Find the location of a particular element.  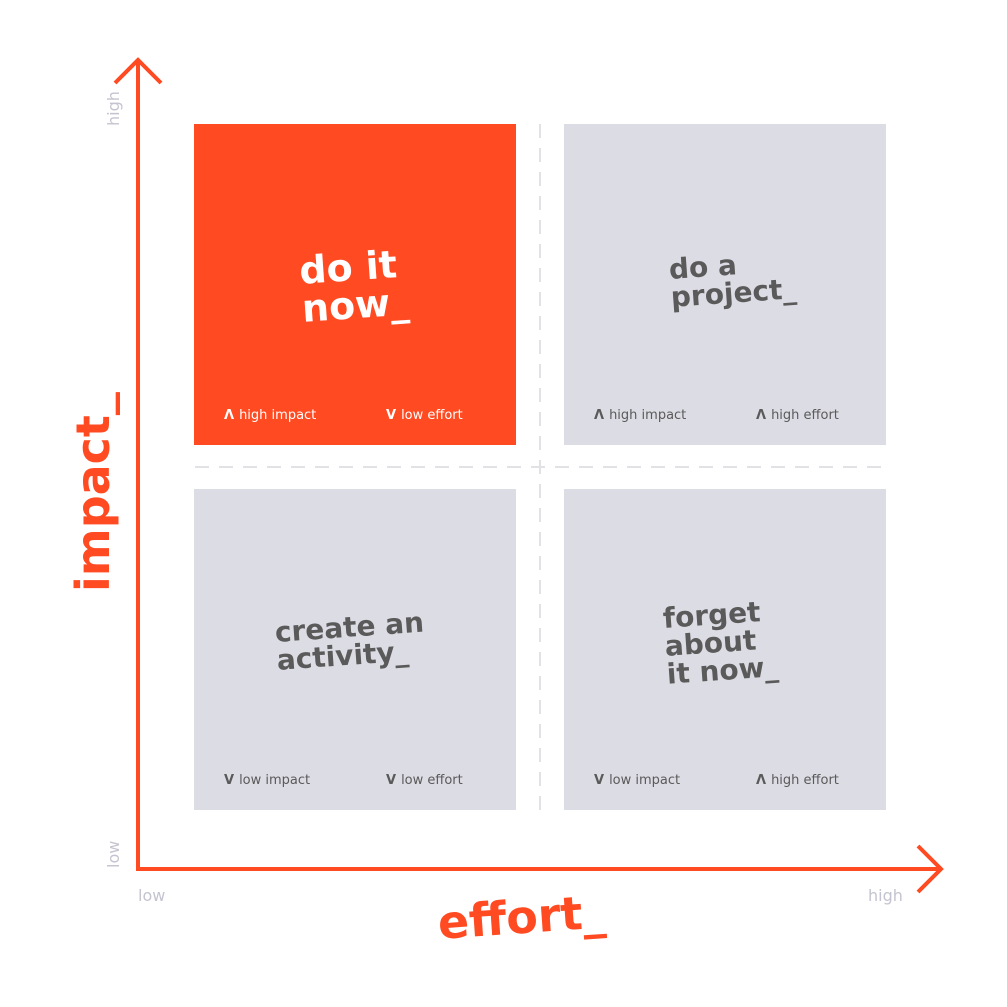

y-axis-title: impact_ is located at coordinates (93, 492).